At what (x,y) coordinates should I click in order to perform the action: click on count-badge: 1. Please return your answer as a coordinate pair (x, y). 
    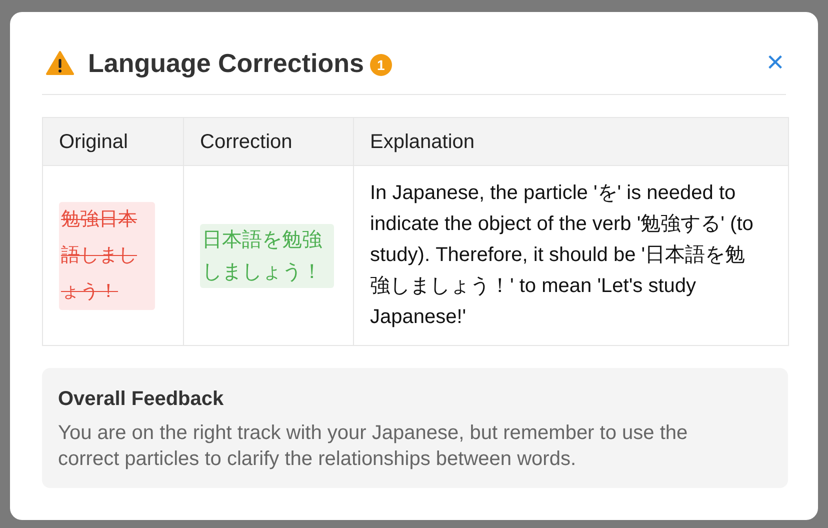
    Looking at the image, I should click on (381, 65).